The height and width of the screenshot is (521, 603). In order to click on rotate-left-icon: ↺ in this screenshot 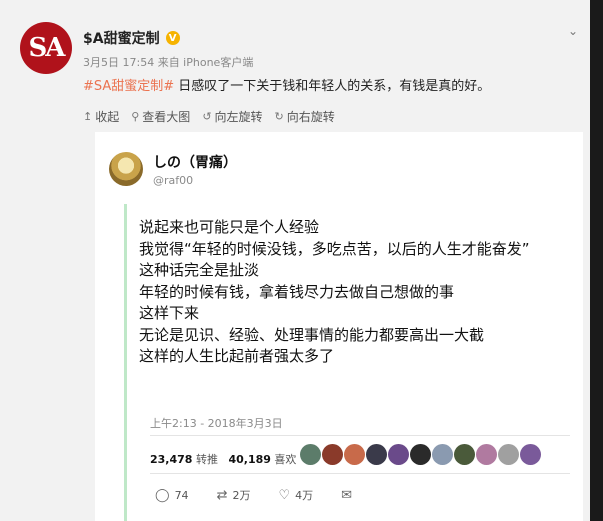, I will do `click(207, 116)`.